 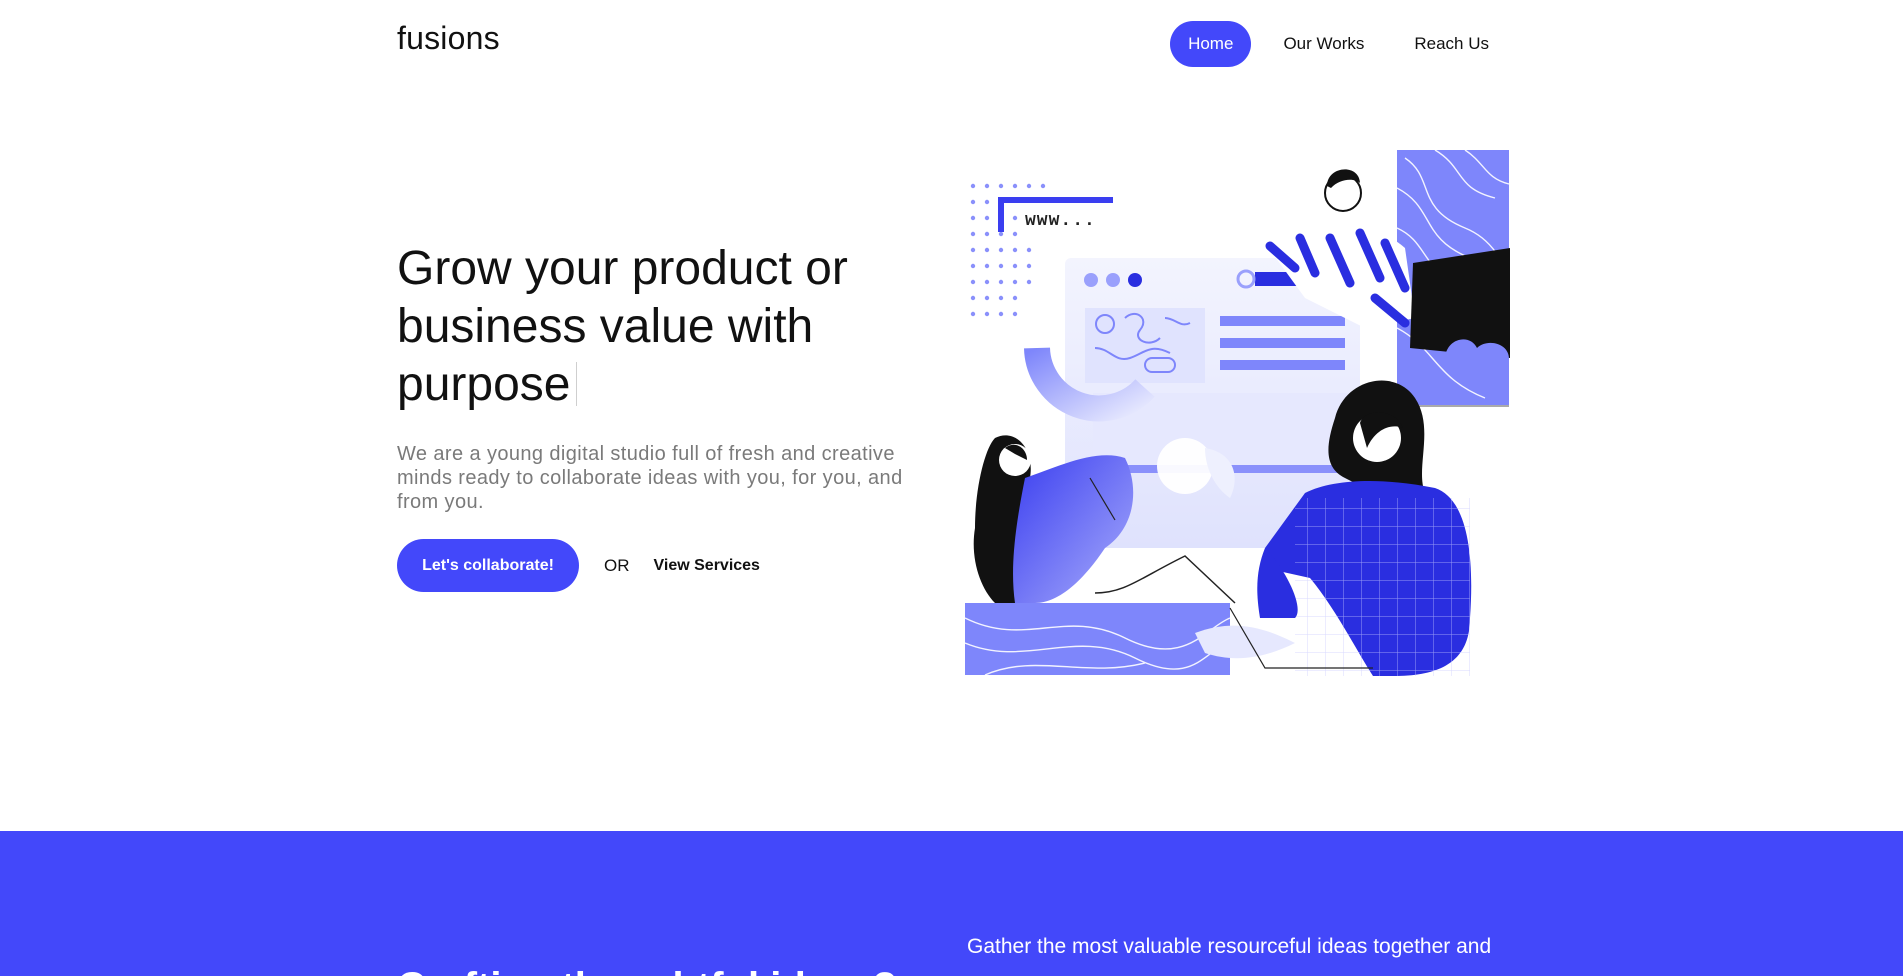 I want to click on text-caret, so click(x=577, y=384).